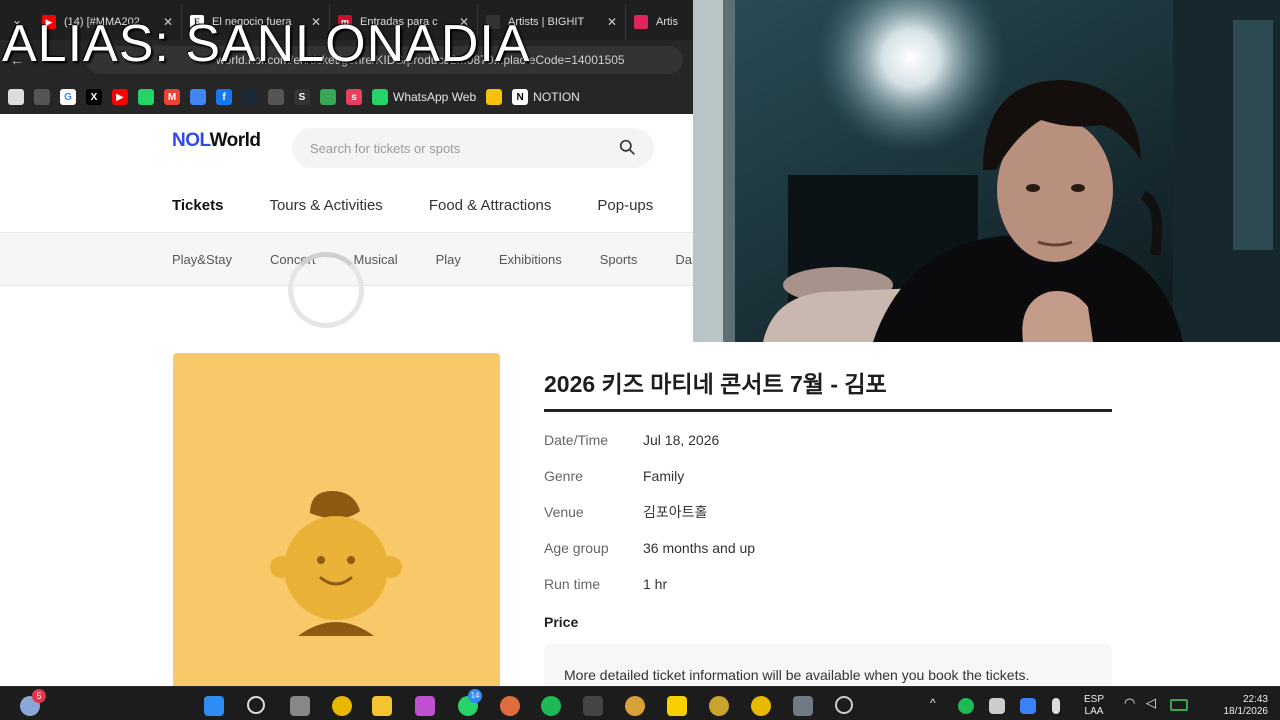 This screenshot has width=1280, height=720. I want to click on detail-key: Genre, so click(563, 476).